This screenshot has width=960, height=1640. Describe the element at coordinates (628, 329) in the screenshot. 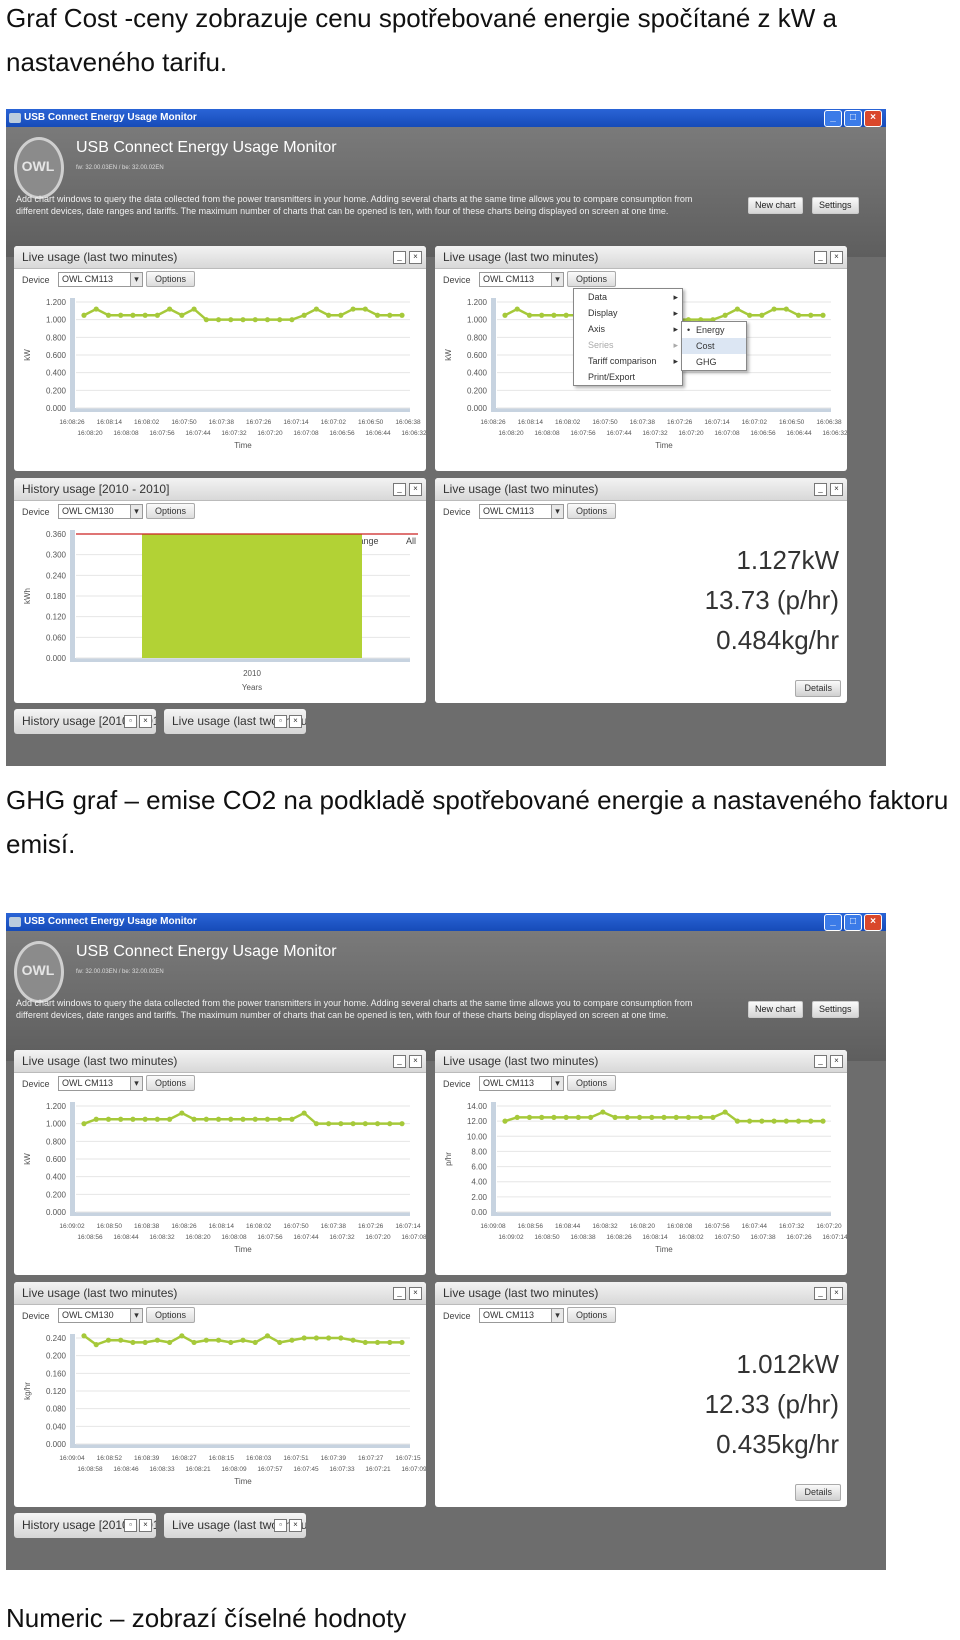

I see `menu-item-axis: Axis` at that location.